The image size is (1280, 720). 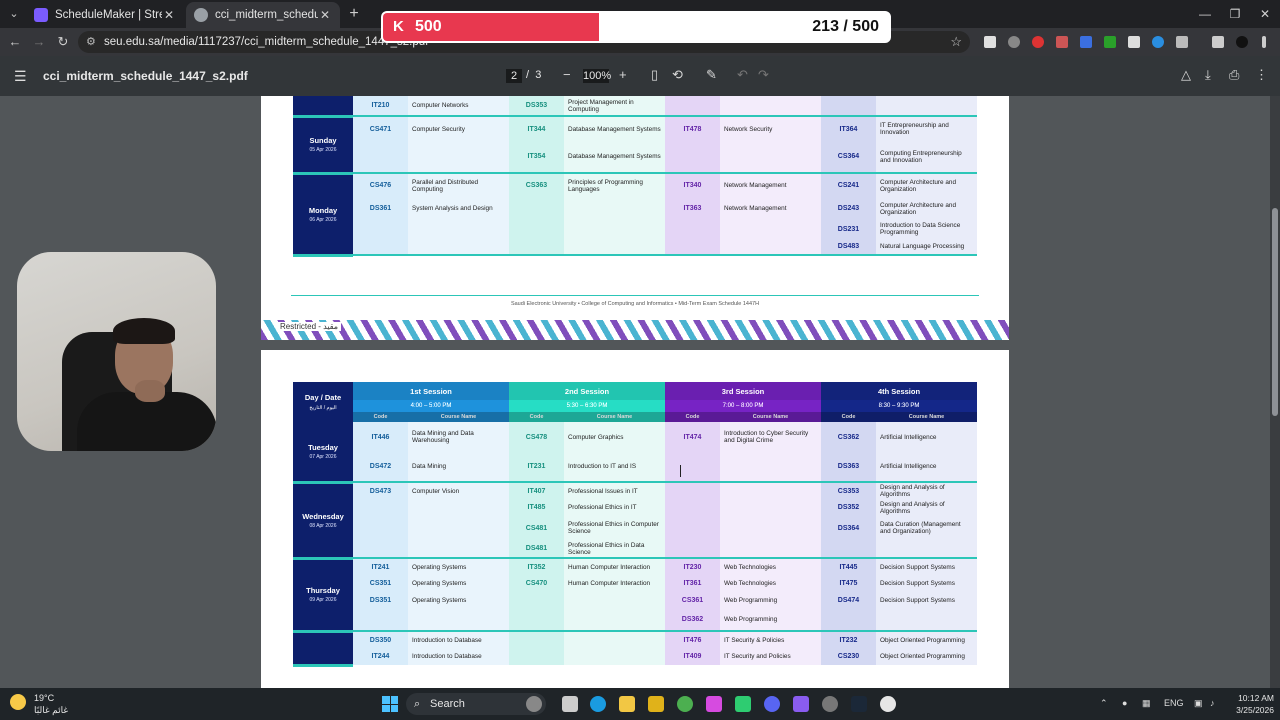 What do you see at coordinates (1124, 703) in the screenshot?
I see `microphone-icon: ●` at bounding box center [1124, 703].